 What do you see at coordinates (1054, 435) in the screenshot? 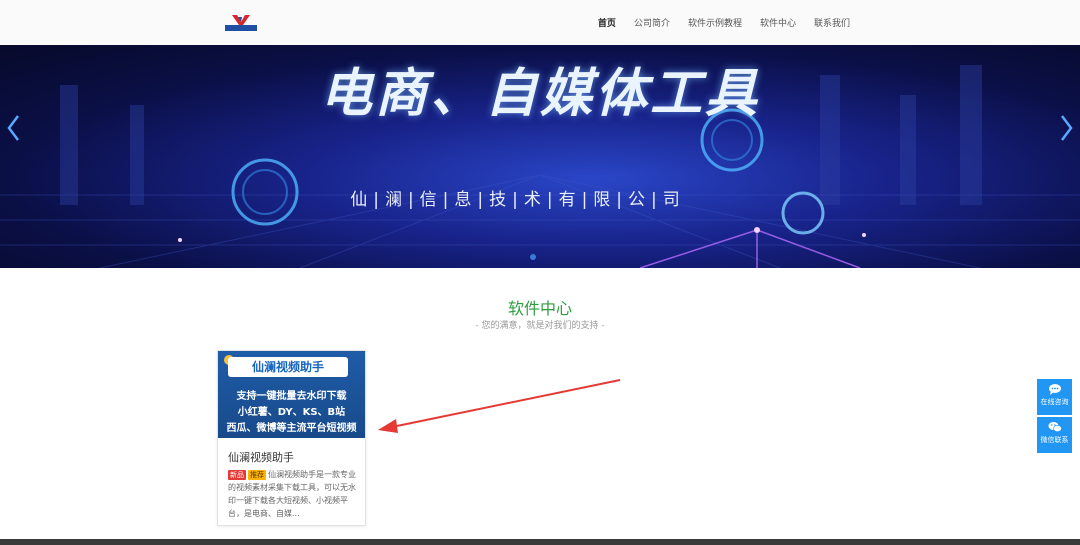
I see `wechat-contact-button: 微信联系` at bounding box center [1054, 435].